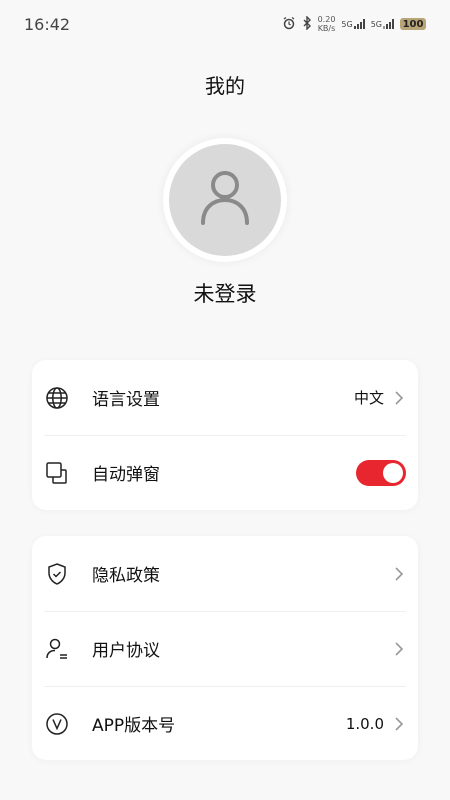  Describe the element at coordinates (57, 574) in the screenshot. I see `shield-check-icon` at that location.